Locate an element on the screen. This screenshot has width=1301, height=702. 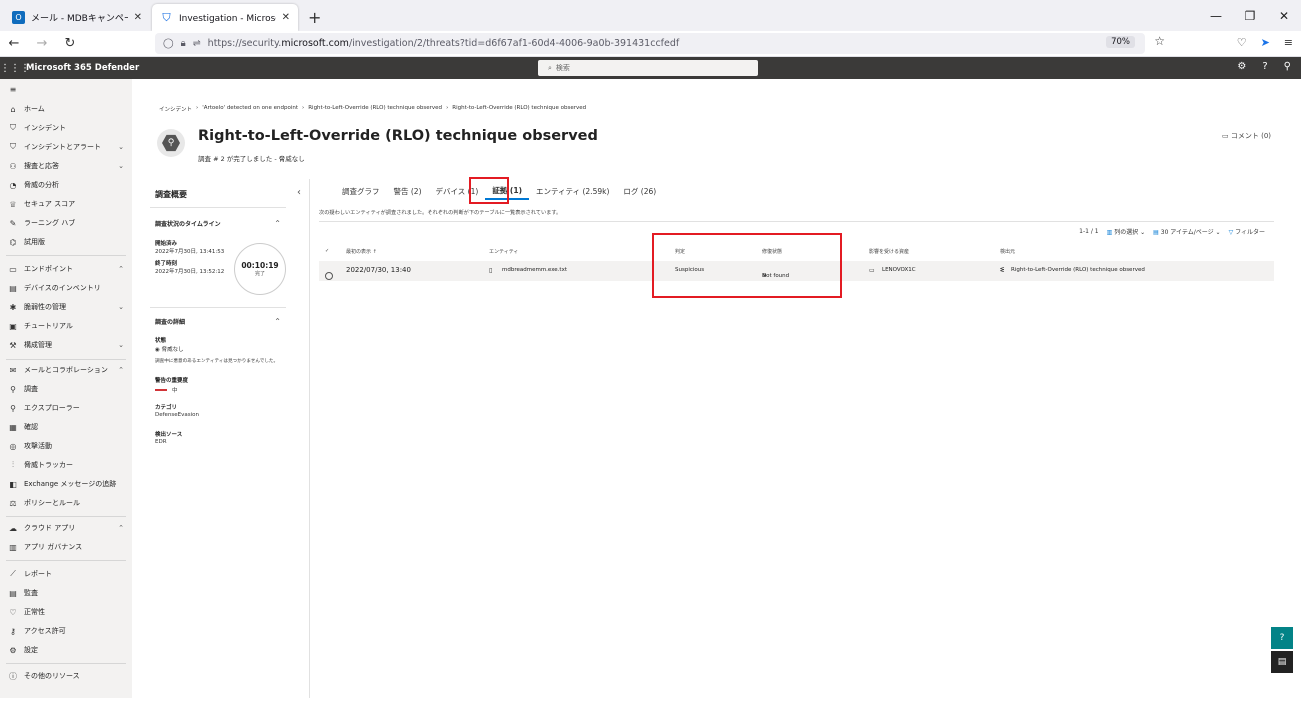
nav-label: インシデント is located at coordinates (45, 128).